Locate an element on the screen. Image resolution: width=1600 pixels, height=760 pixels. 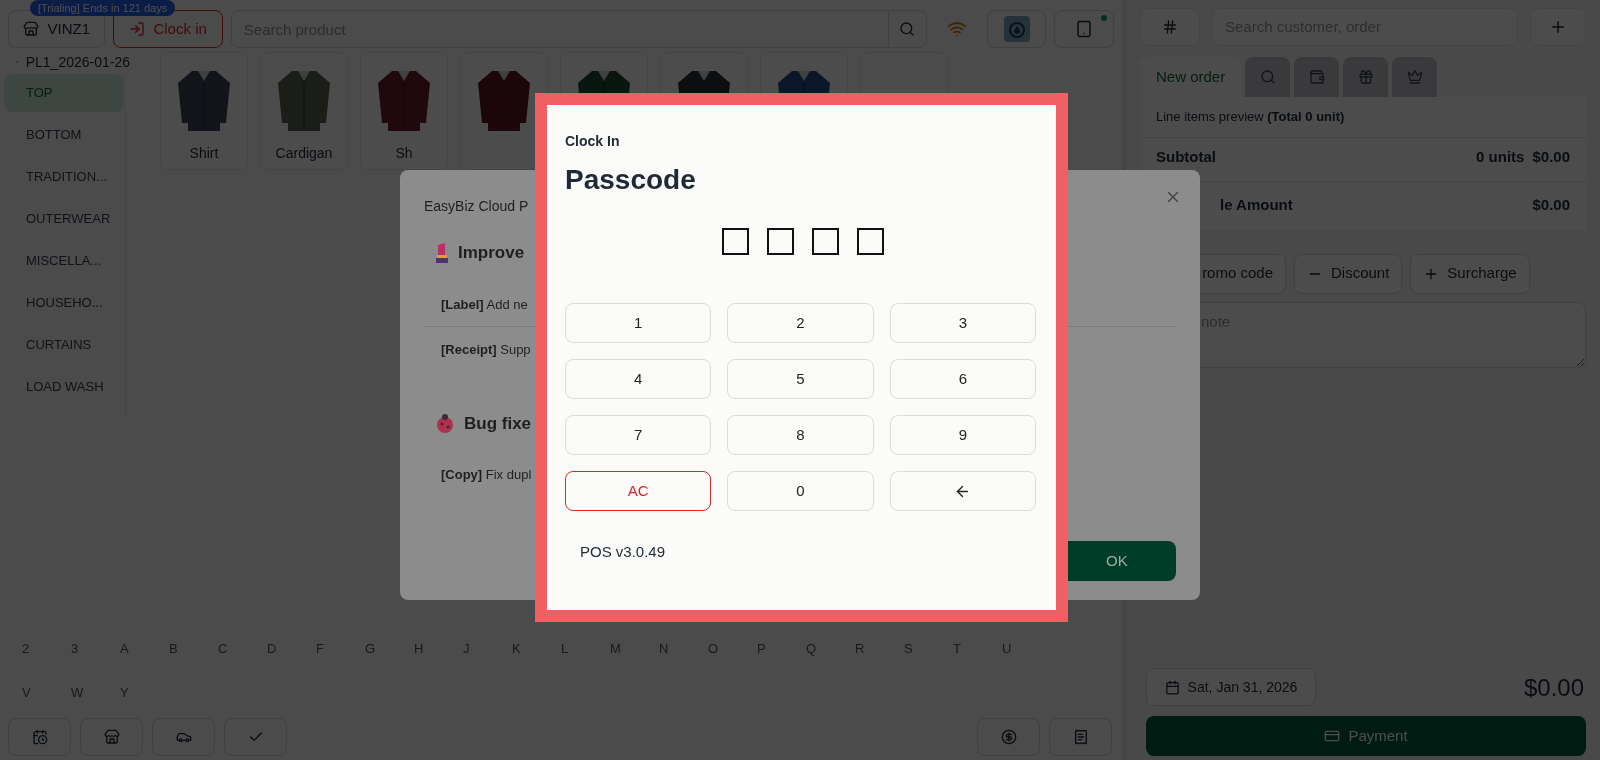
lipstick-icon is located at coordinates (442, 252).